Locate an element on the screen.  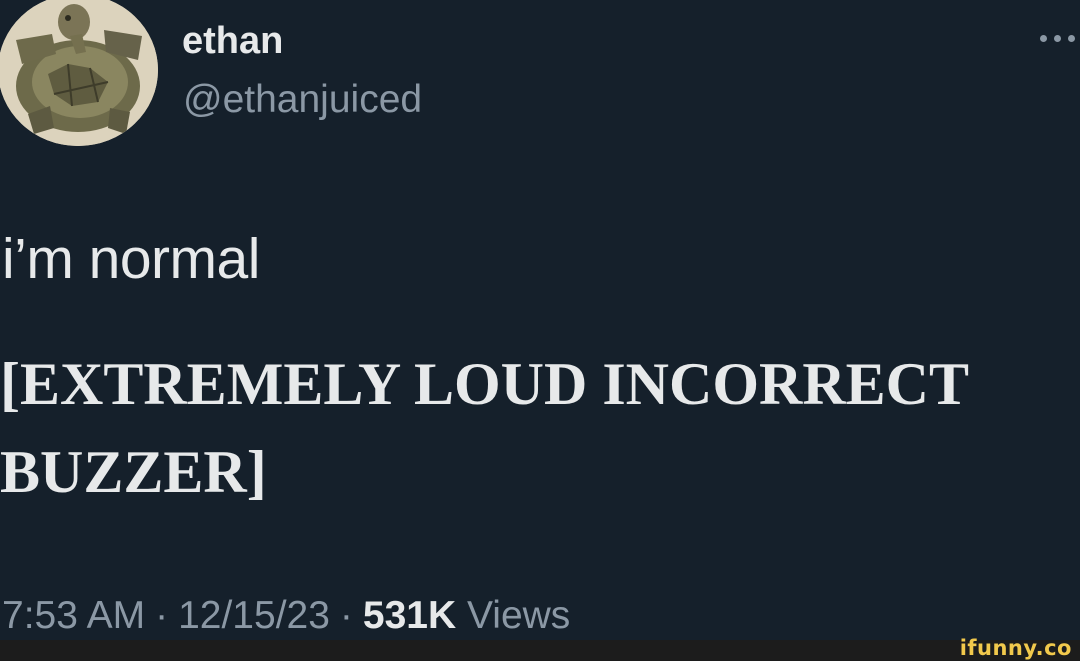
tweet-date: 12/15/23 is located at coordinates (254, 615).